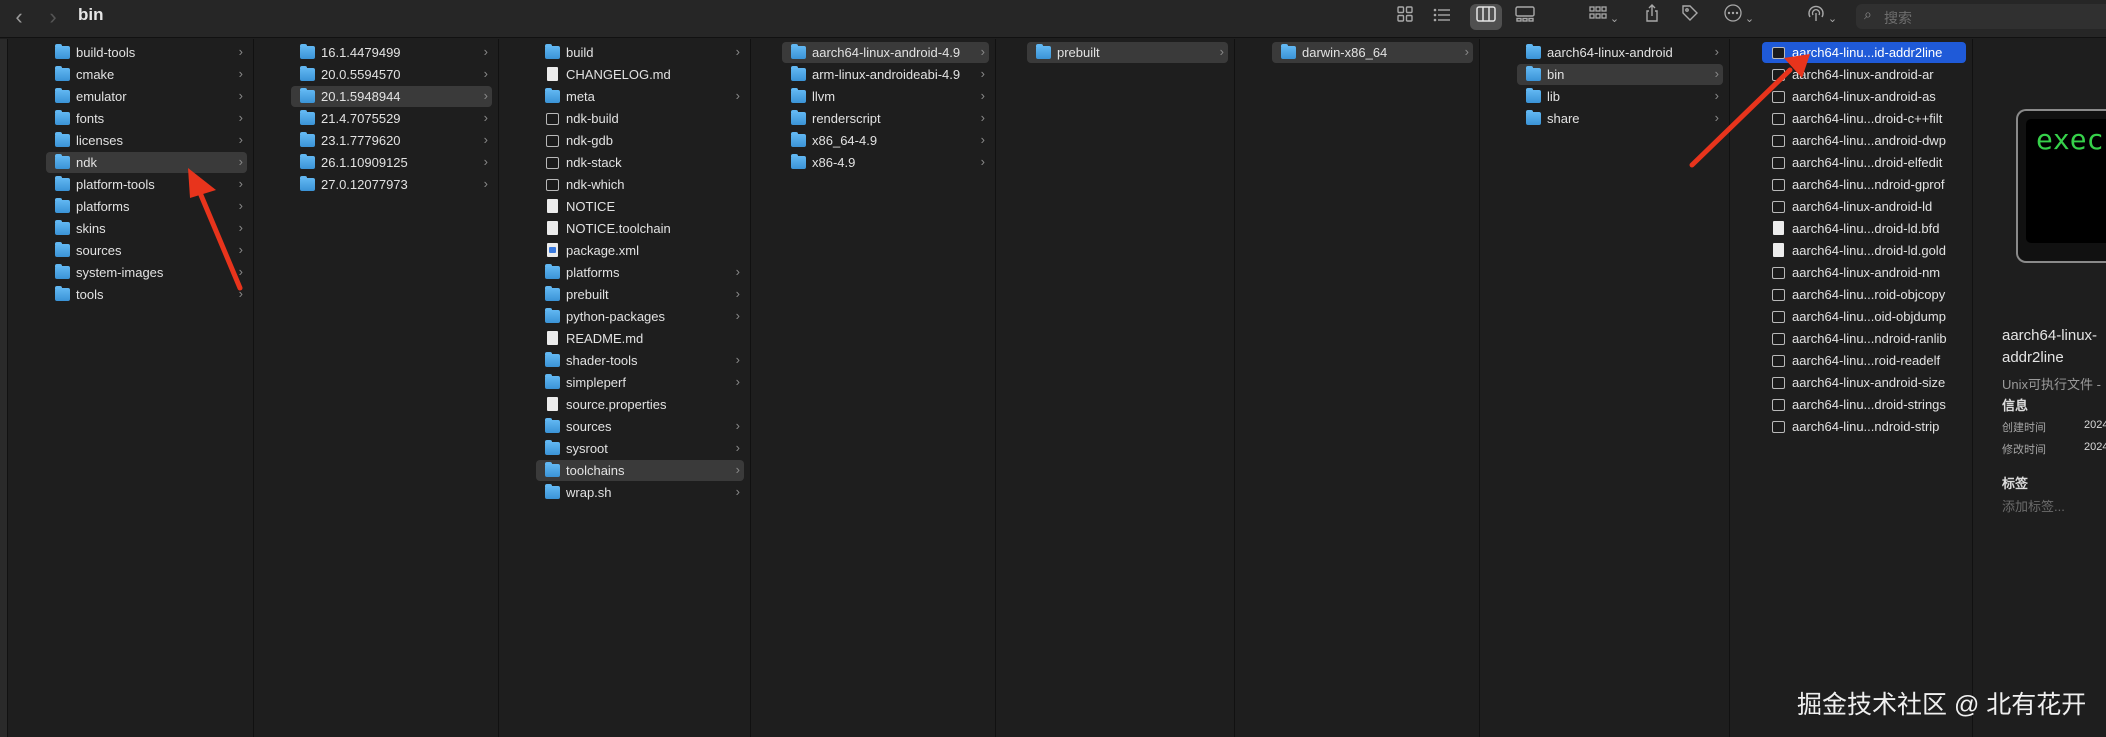 The image size is (2106, 737). I want to click on list-view-icon, so click(1442, 17).